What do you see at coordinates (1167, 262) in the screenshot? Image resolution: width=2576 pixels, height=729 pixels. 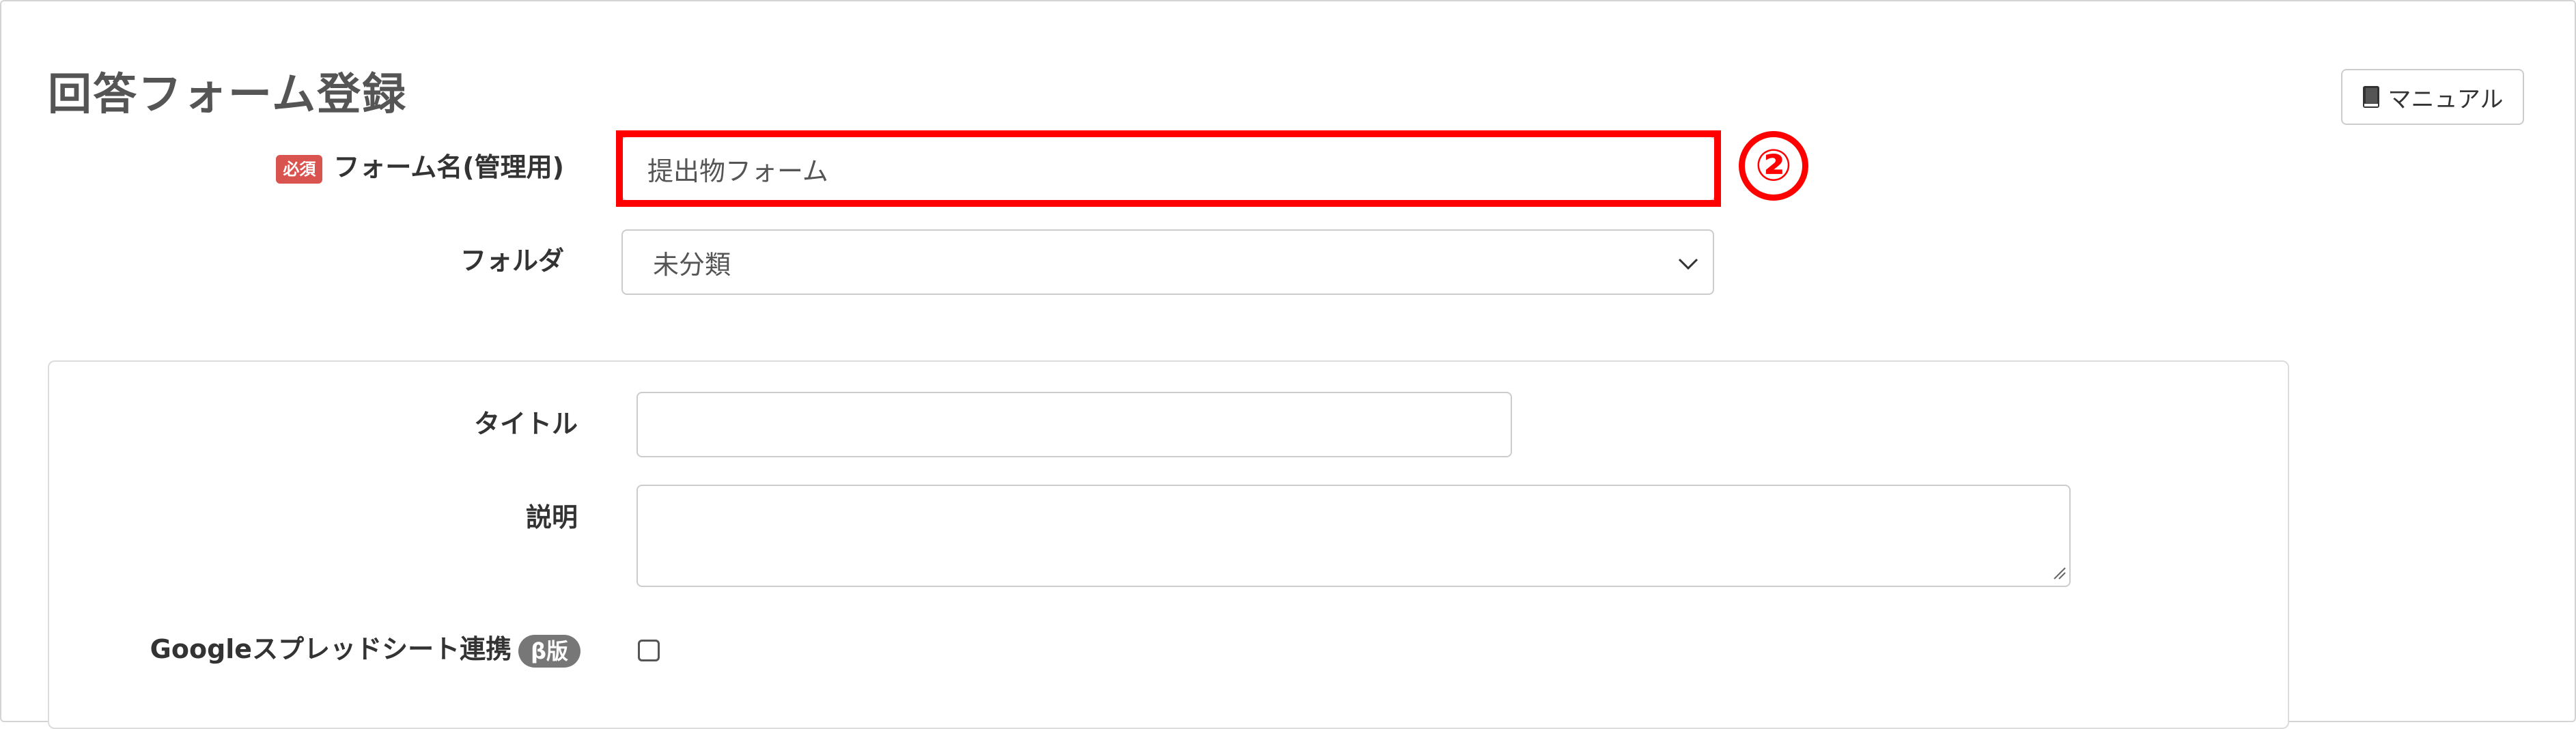 I see `folder-select: 未分類` at bounding box center [1167, 262].